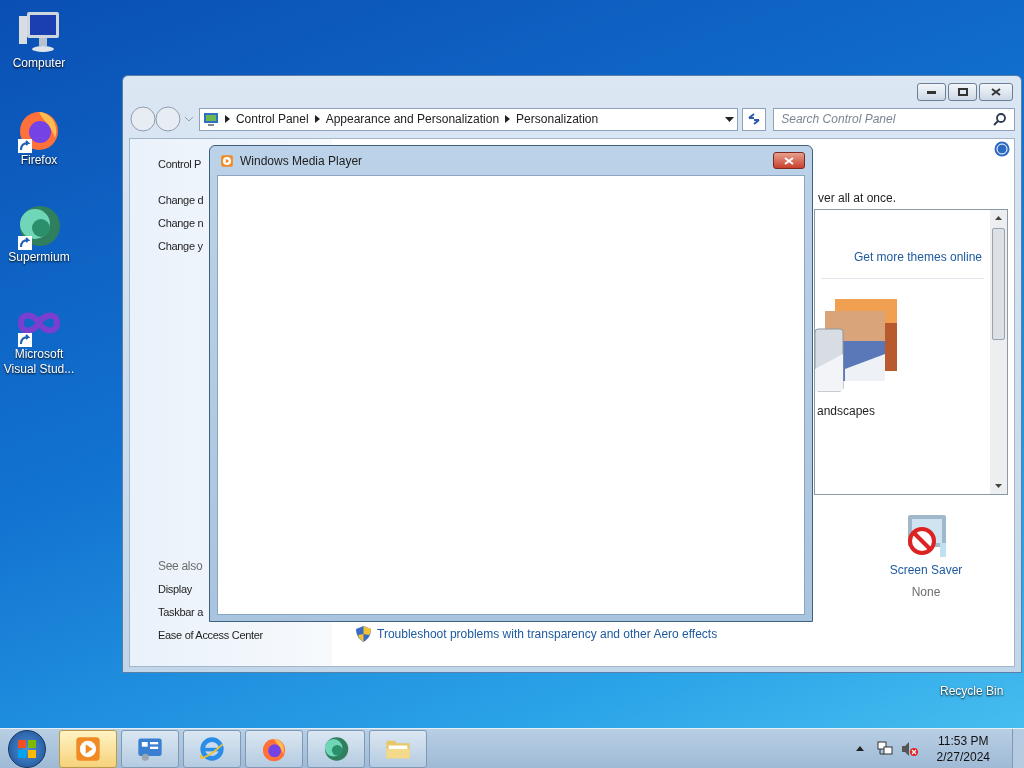 The width and height of the screenshot is (1024, 768). What do you see at coordinates (210, 119) in the screenshot?
I see `control-panel-icon` at bounding box center [210, 119].